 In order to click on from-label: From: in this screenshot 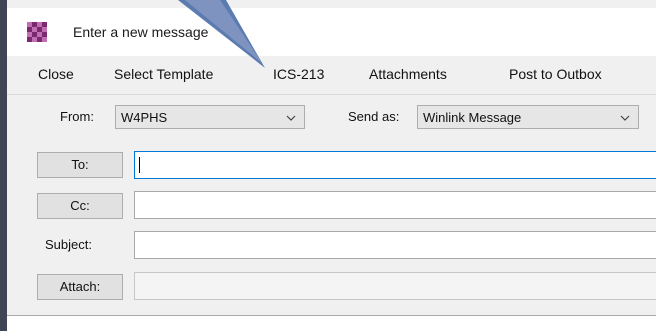, I will do `click(77, 116)`.